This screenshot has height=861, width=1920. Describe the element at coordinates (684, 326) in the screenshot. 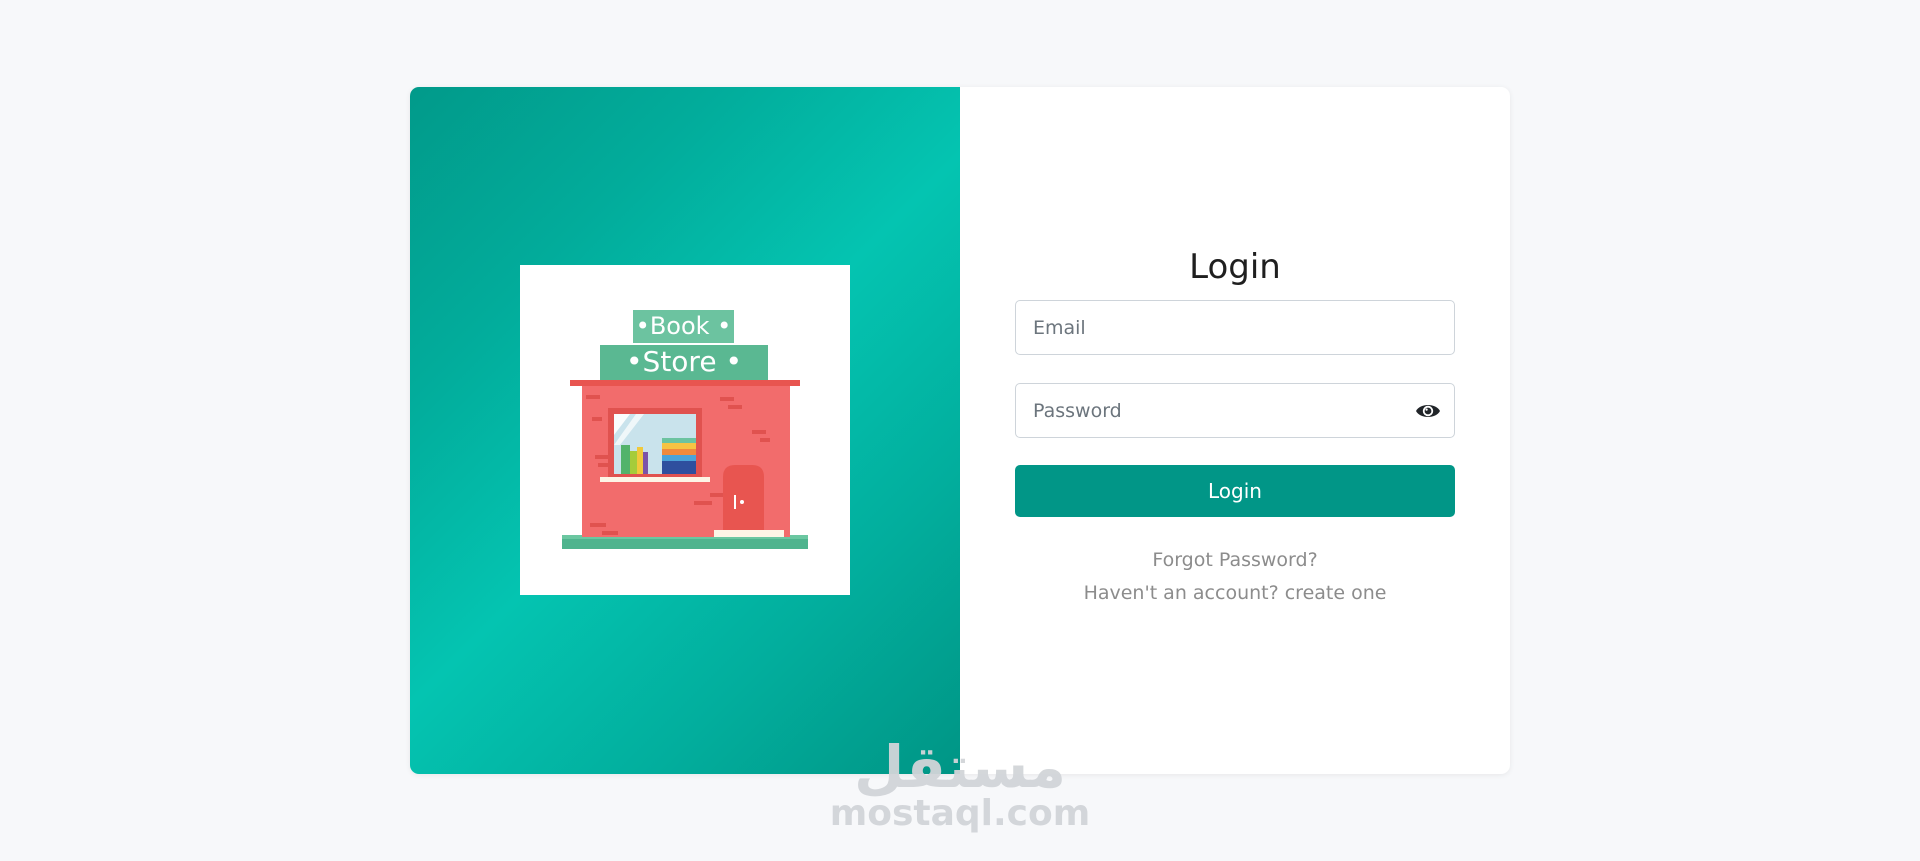

I see `sign-top-text: •Book •` at that location.